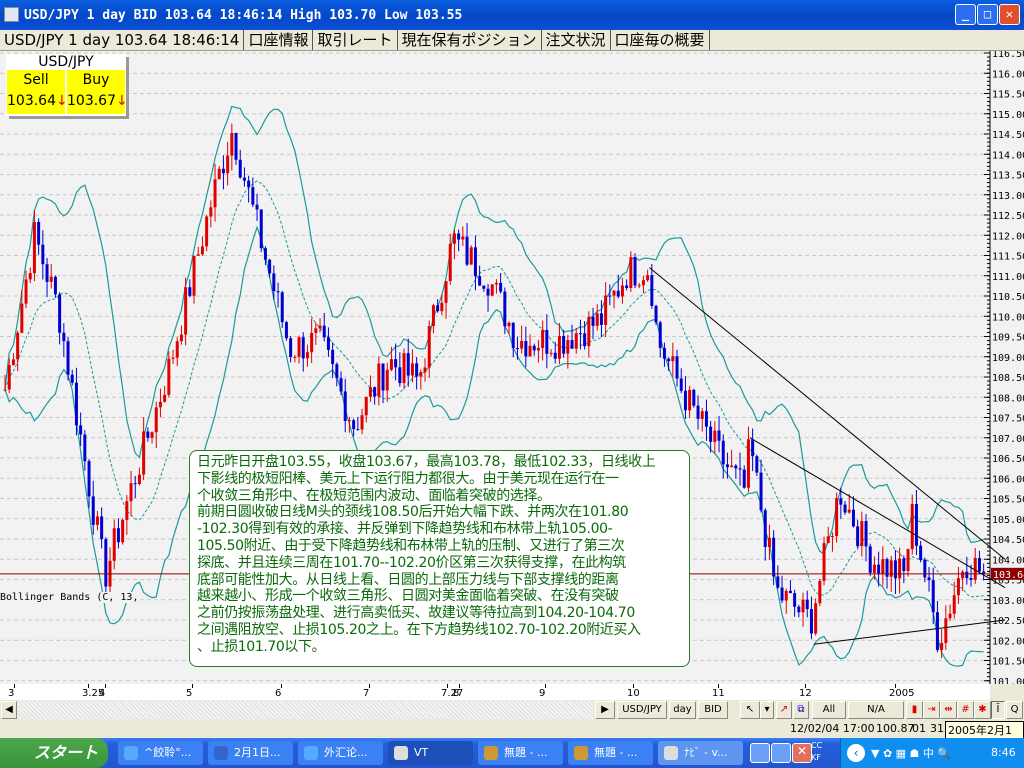 This screenshot has width=1024, height=768. What do you see at coordinates (856, 753) in the screenshot?
I see `collapse-tray-icon: ‹` at bounding box center [856, 753].